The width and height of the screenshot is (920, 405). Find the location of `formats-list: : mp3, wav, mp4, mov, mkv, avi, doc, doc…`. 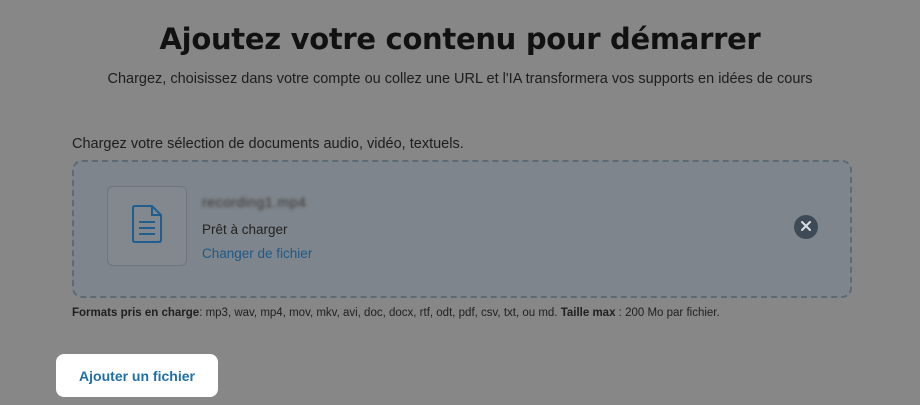

formats-list: : mp3, wav, mp4, mov, mkv, avi, doc, doc… is located at coordinates (378, 313).